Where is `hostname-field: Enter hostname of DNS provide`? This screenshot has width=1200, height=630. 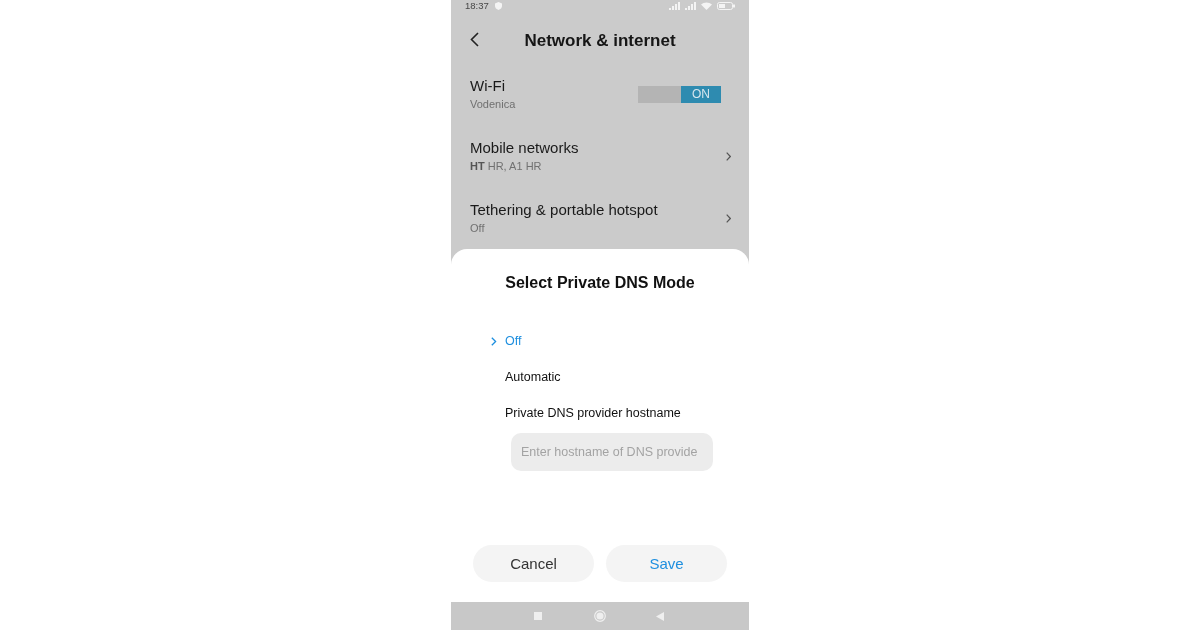
hostname-field: Enter hostname of DNS provide is located at coordinates (612, 452).